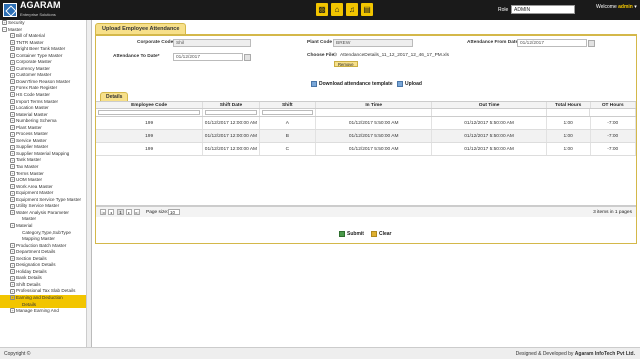 The image size is (640, 359). I want to click on sidebar-item-label: Corporate Master, so click(34, 62).